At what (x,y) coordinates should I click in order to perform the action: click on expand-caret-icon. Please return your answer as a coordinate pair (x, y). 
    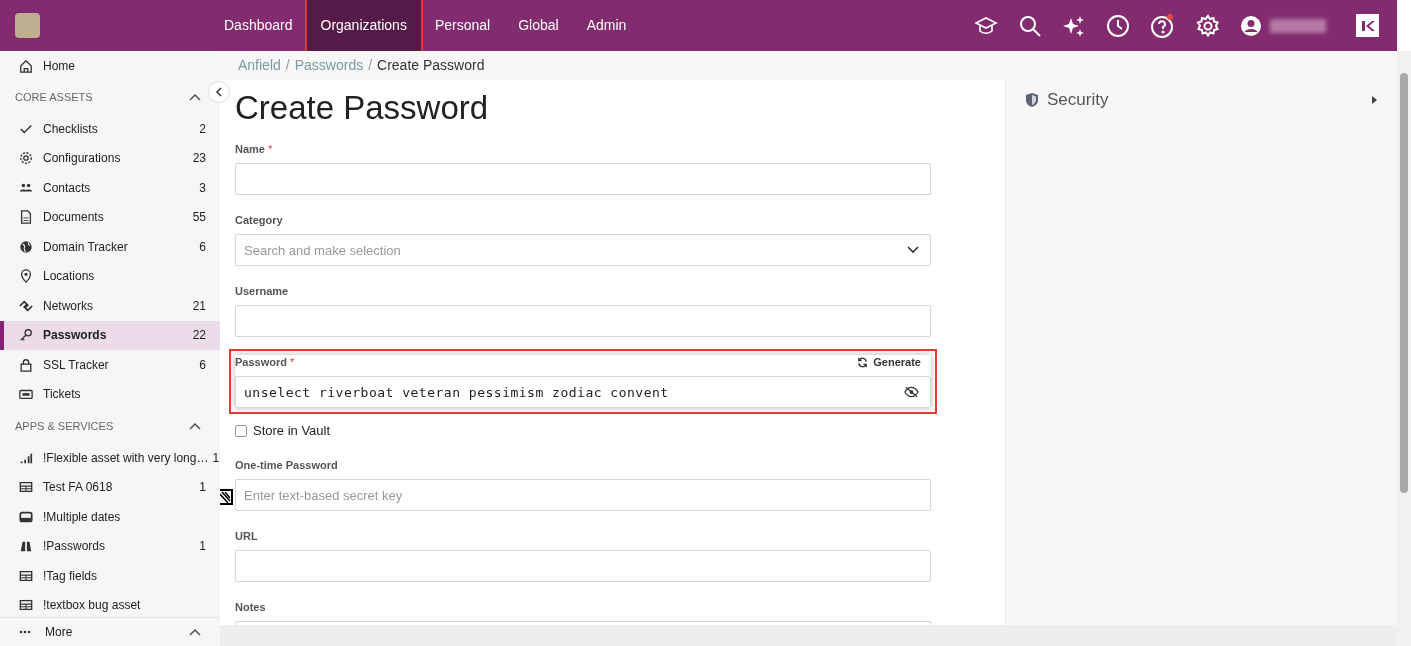
    Looking at the image, I should click on (1374, 99).